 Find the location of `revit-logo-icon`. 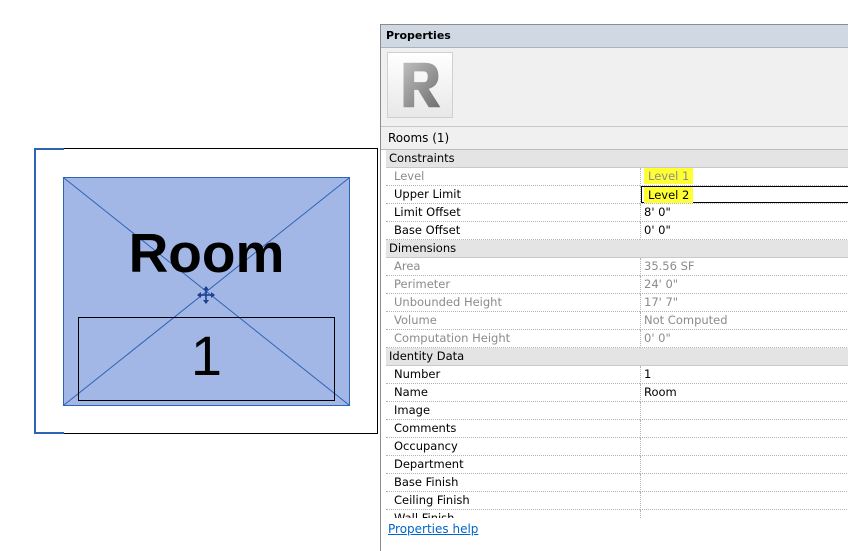

revit-logo-icon is located at coordinates (420, 85).